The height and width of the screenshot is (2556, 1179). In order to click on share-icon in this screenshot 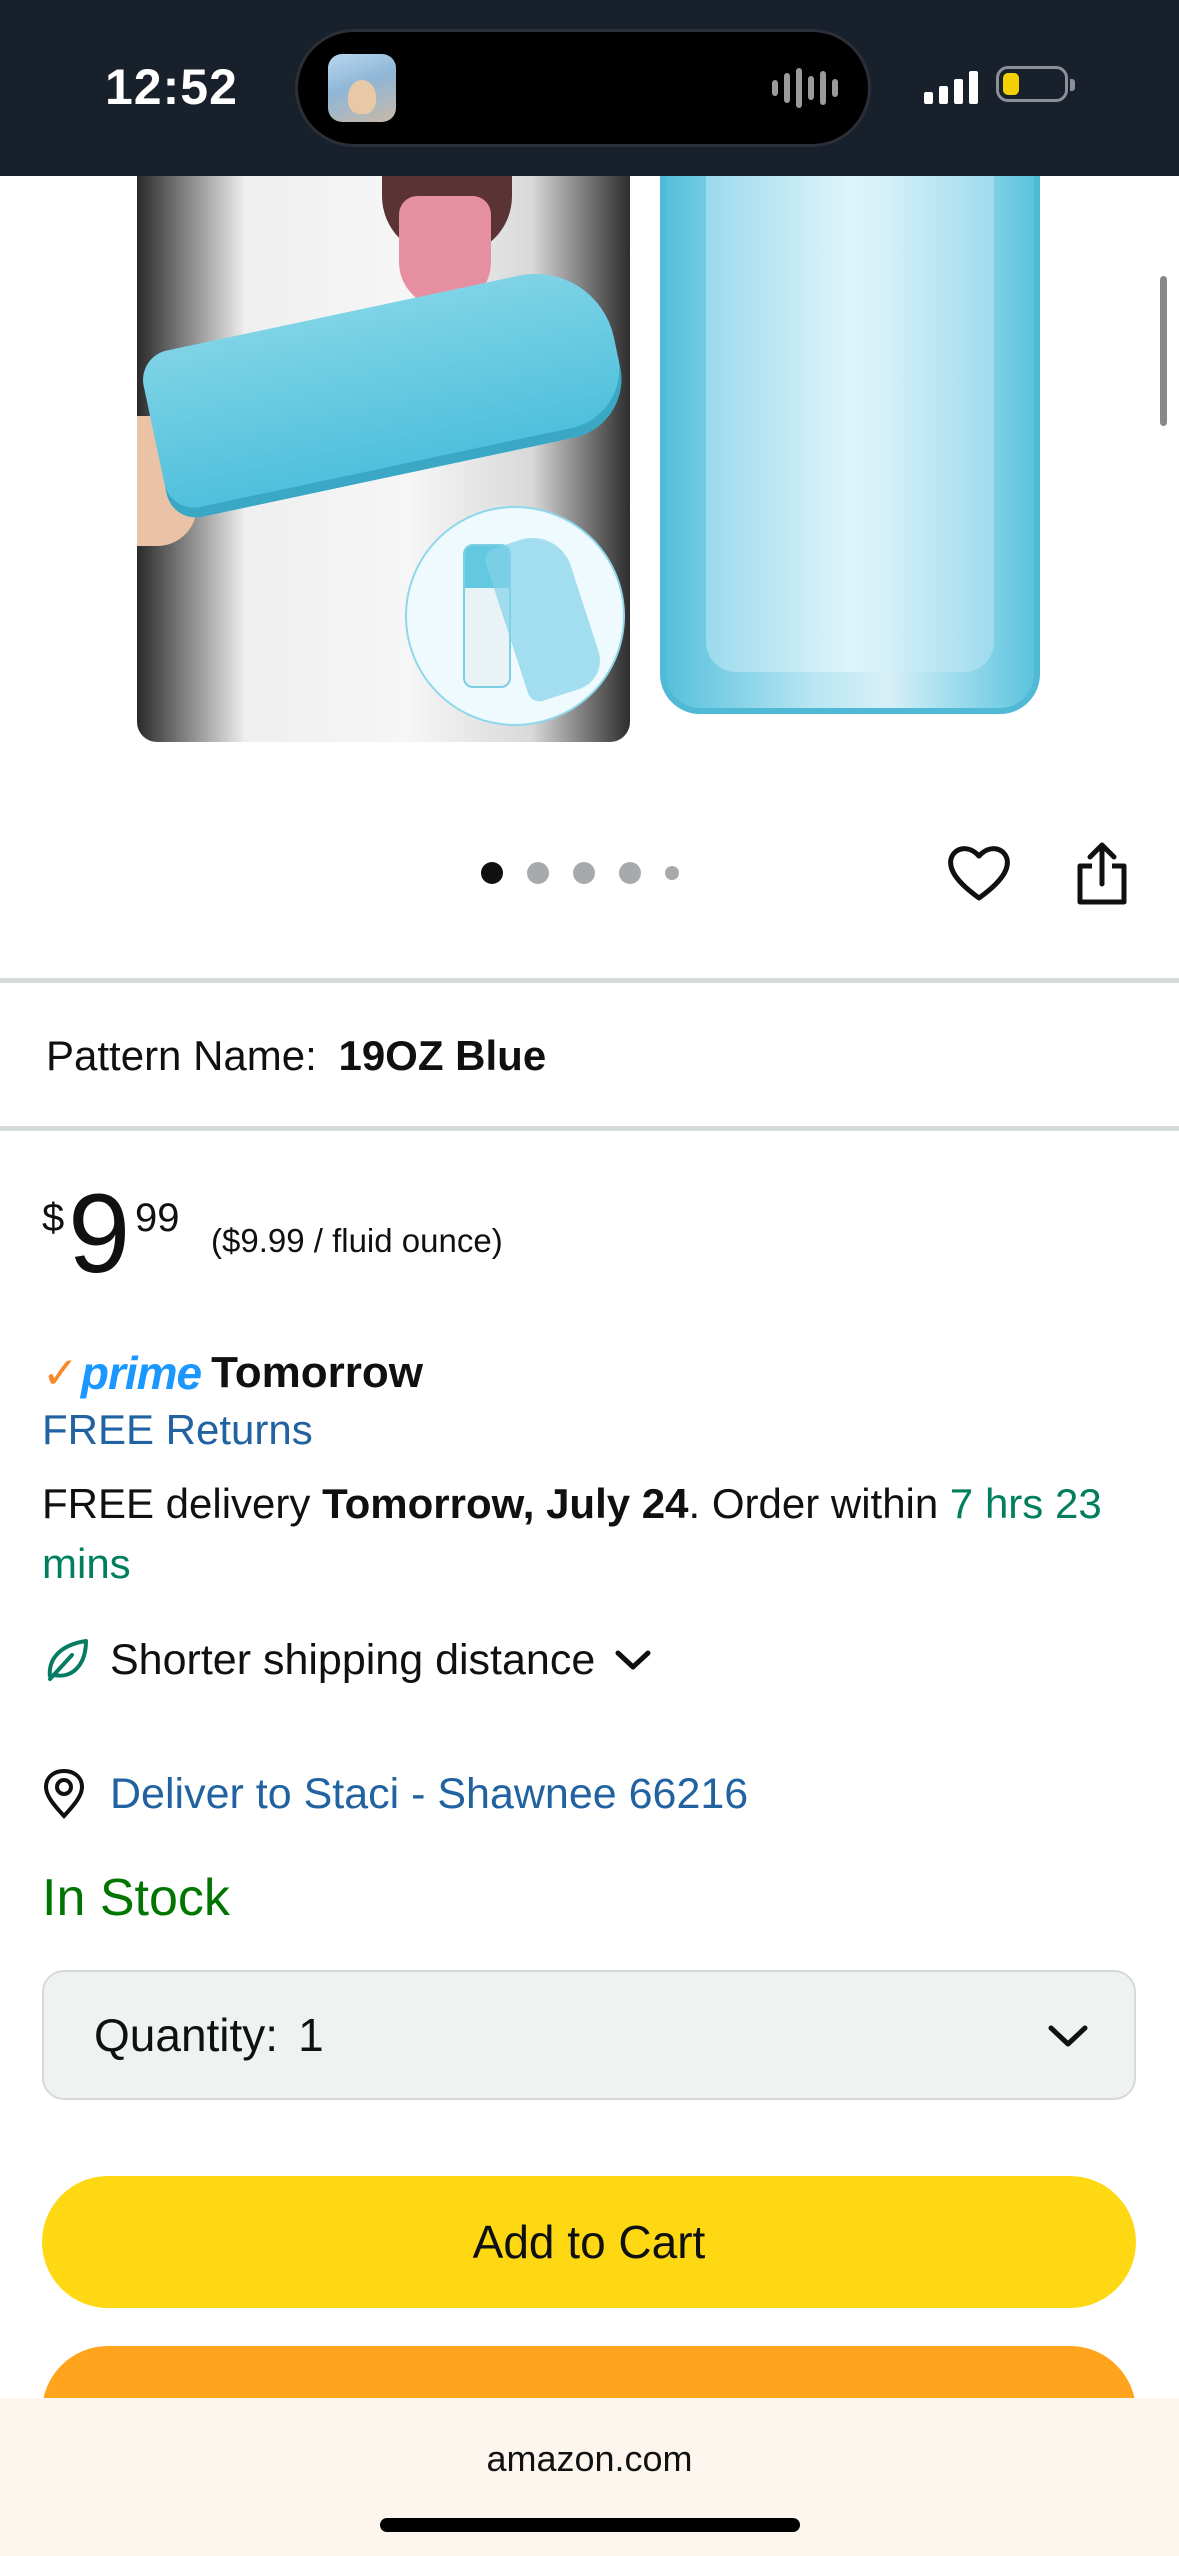, I will do `click(1102, 873)`.